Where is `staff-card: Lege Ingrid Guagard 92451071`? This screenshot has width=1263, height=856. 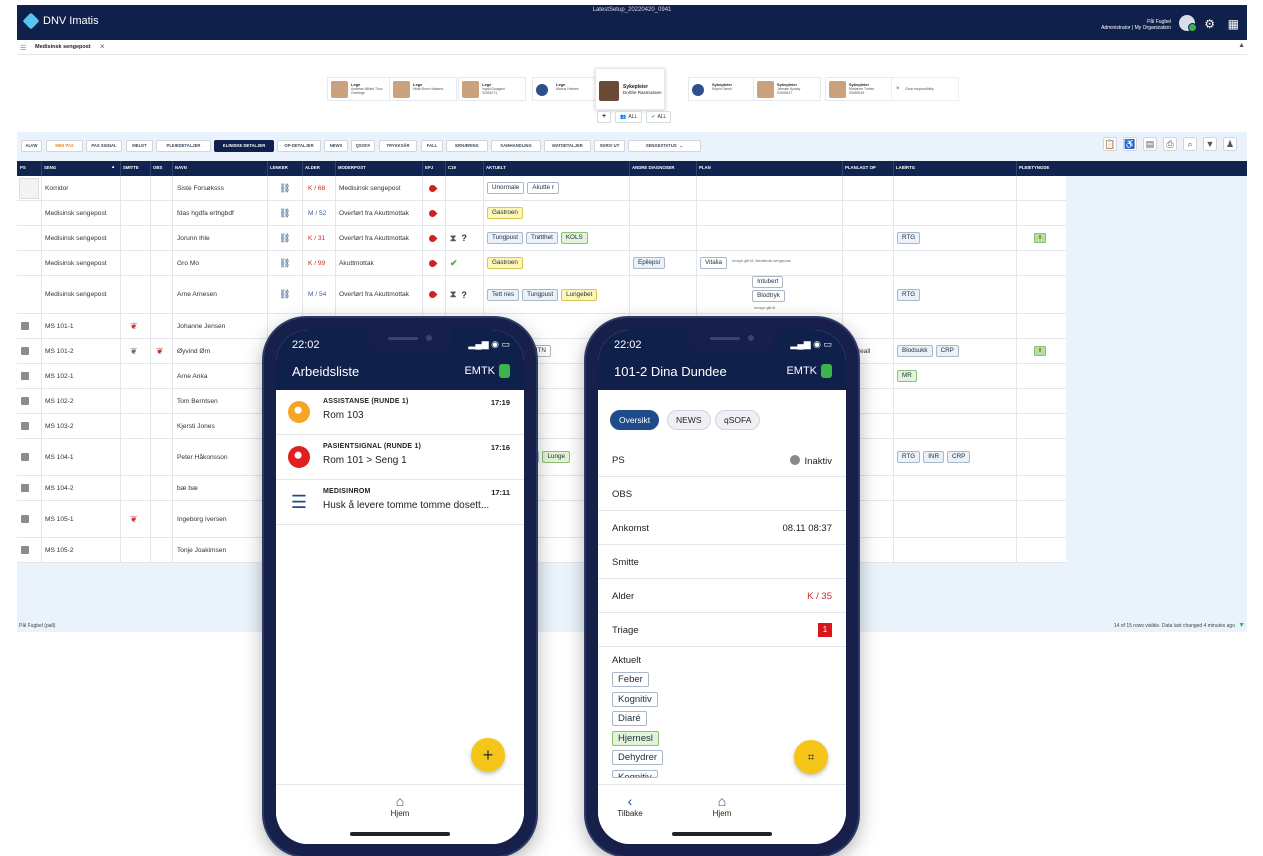
staff-card: Lege Ingrid Guagard 92451071 is located at coordinates (492, 89).